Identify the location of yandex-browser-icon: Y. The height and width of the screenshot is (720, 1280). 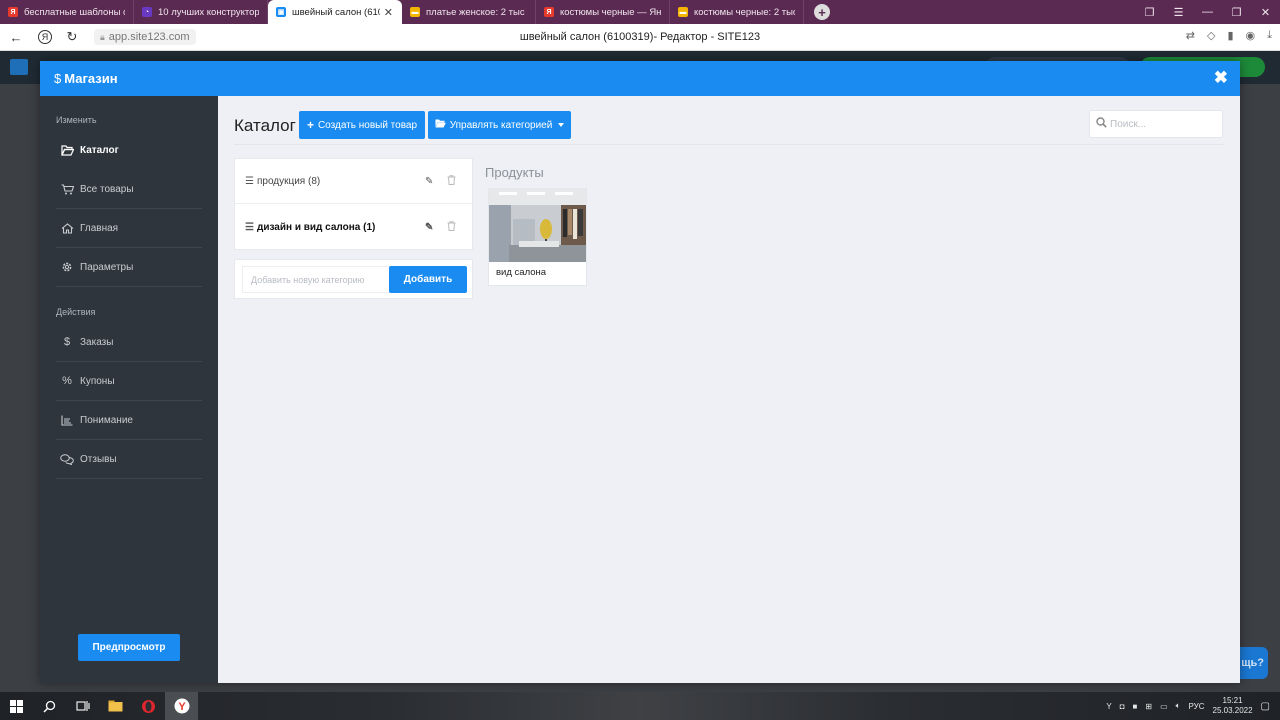
(181, 706).